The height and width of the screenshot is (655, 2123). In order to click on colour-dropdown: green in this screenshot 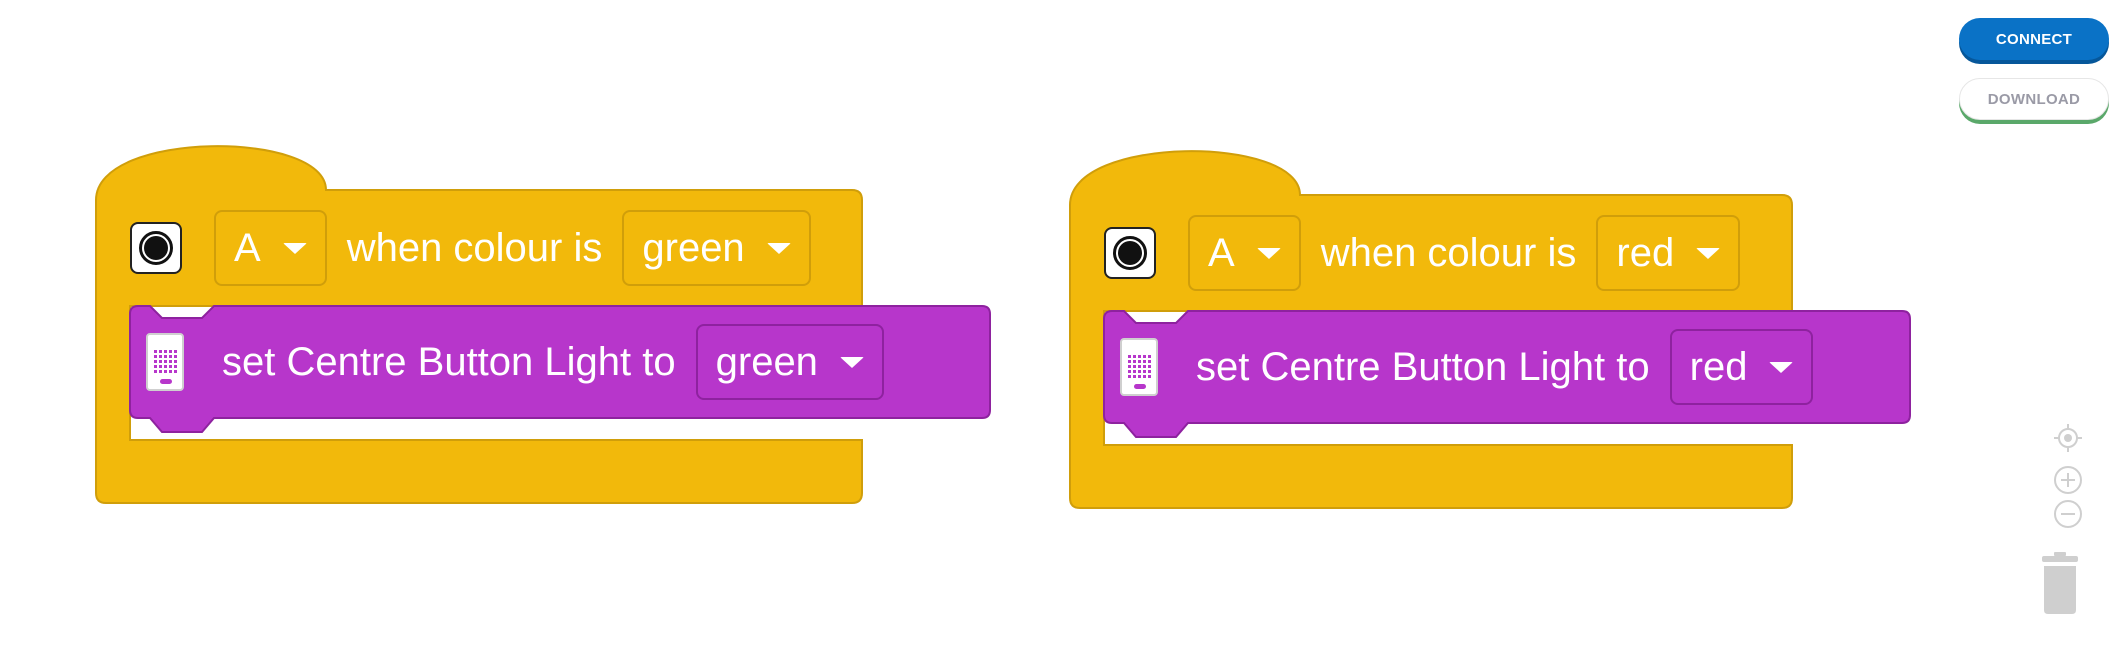, I will do `click(716, 248)`.